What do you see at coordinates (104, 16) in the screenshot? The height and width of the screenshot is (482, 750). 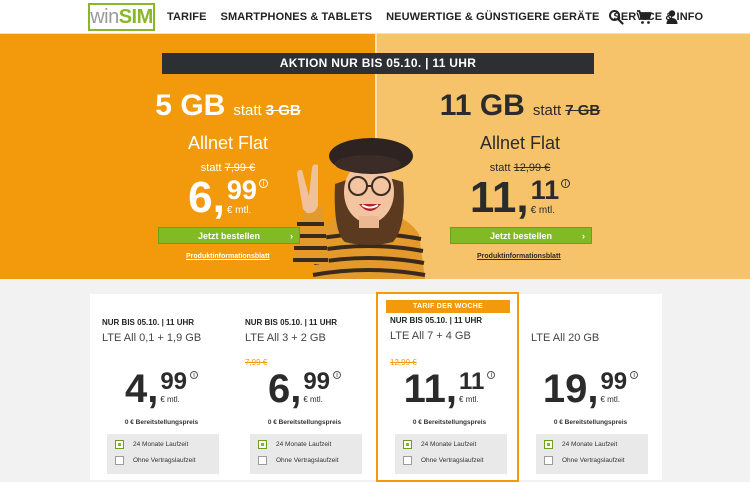 I see `logo-prefix: win` at bounding box center [104, 16].